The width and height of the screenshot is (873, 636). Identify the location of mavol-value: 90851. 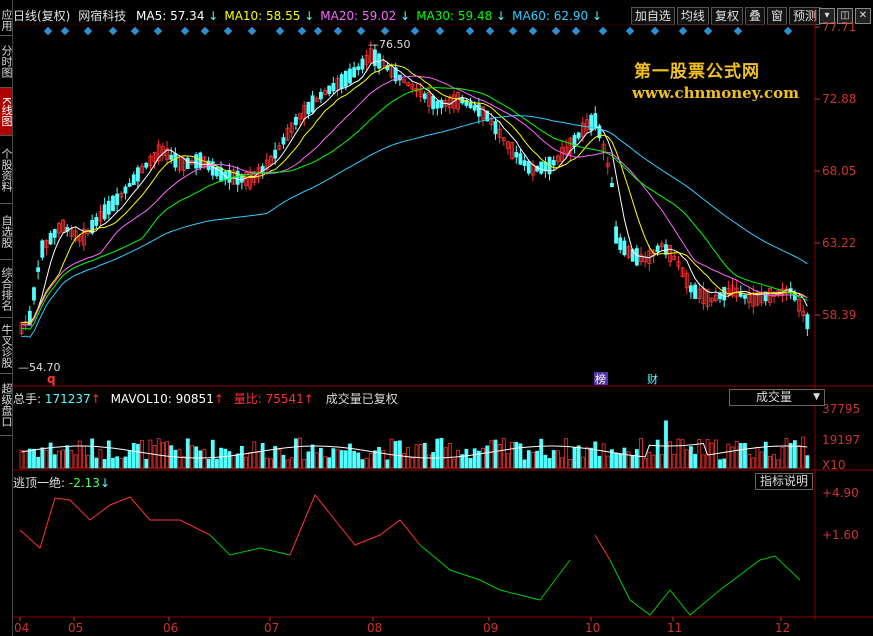
(194, 399).